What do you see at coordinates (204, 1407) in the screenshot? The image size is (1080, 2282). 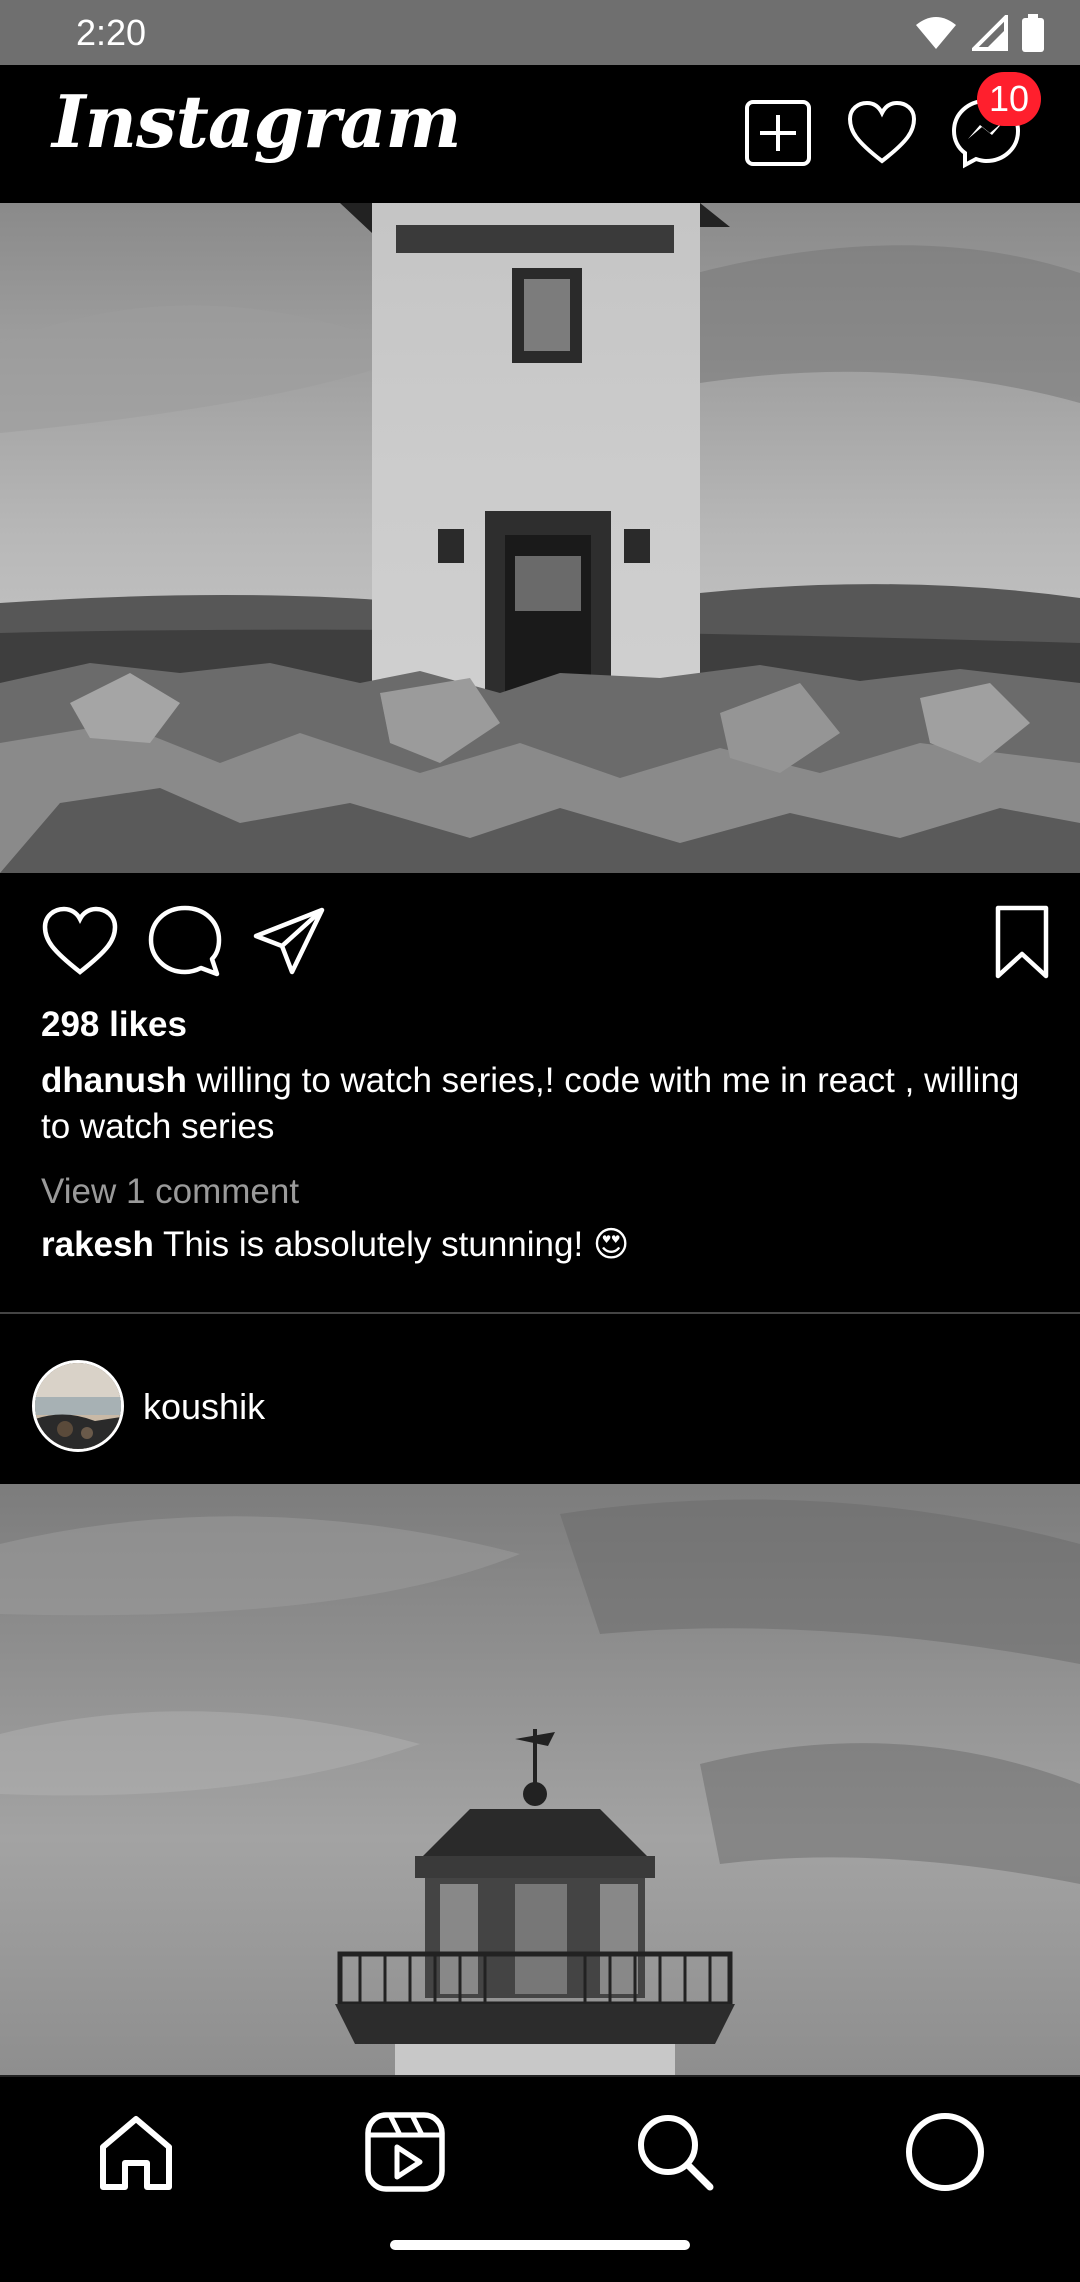 I see `post-2-username: koushik` at bounding box center [204, 1407].